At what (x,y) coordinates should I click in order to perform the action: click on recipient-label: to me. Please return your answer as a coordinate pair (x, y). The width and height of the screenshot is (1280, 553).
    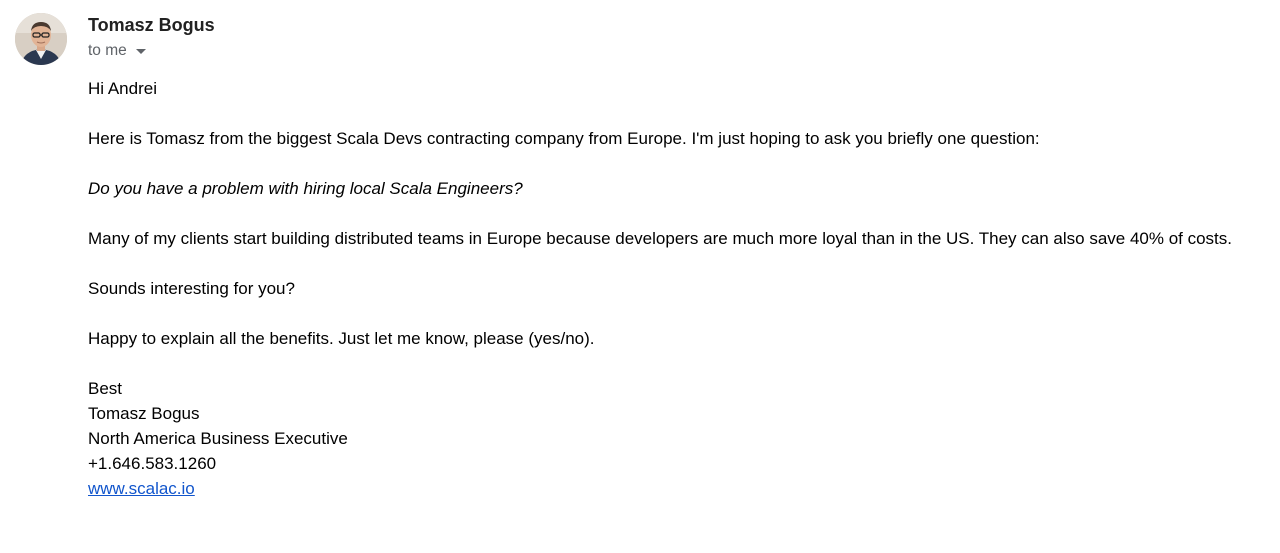
    Looking at the image, I should click on (107, 50).